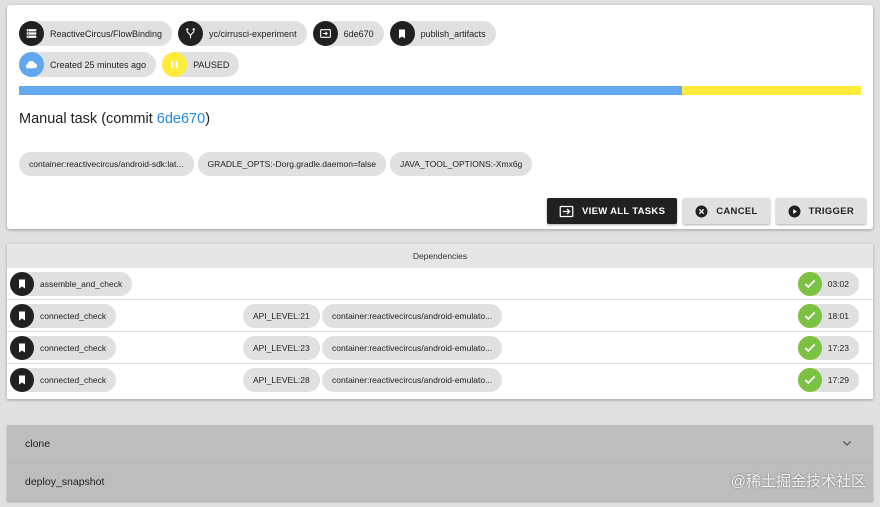 The width and height of the screenshot is (880, 507). Describe the element at coordinates (358, 33) in the screenshot. I see `commit-label: 6de670` at that location.